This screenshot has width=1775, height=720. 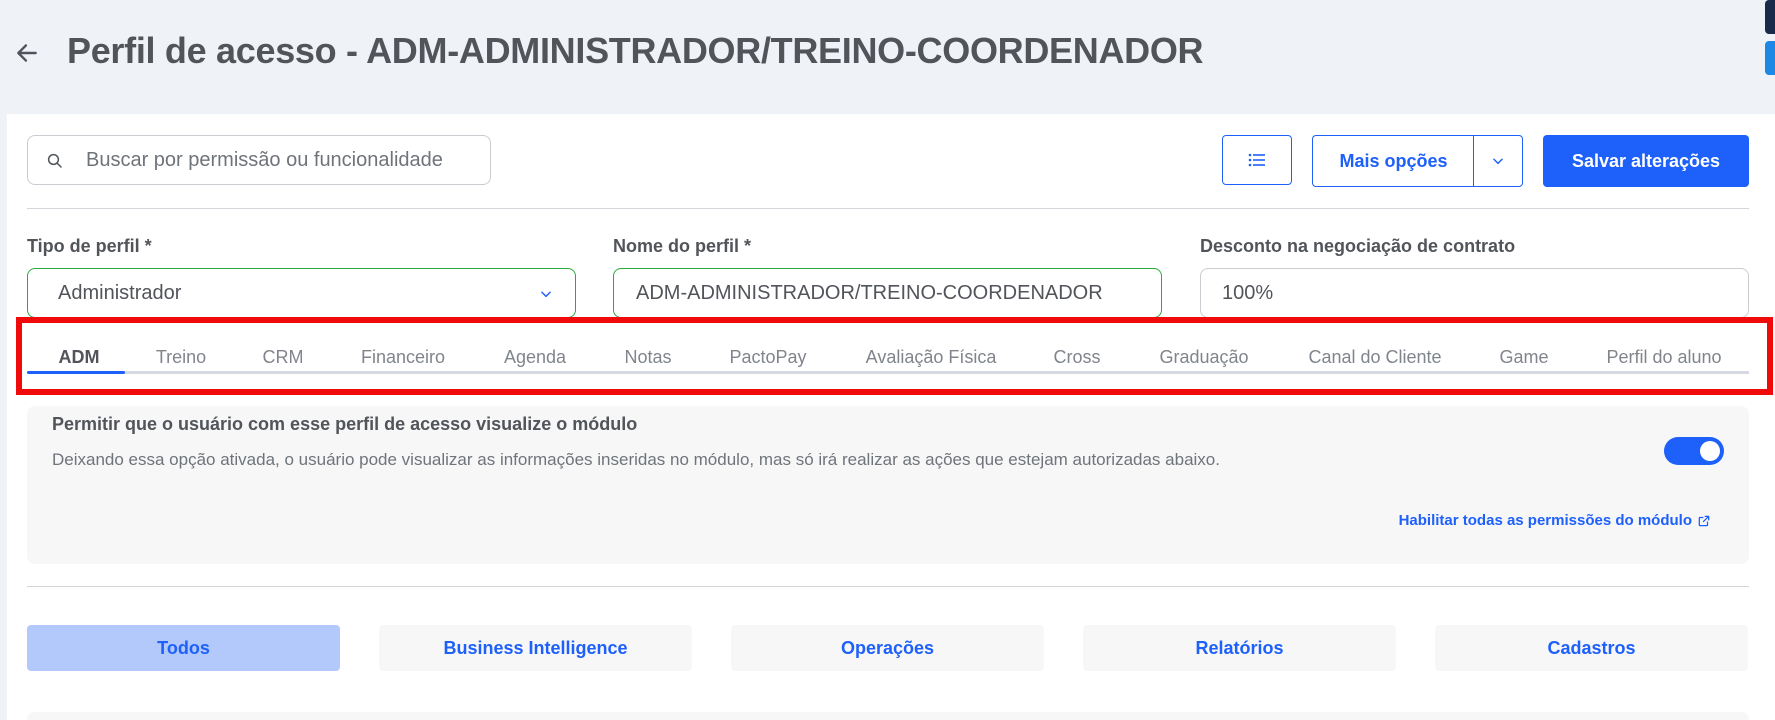 What do you see at coordinates (682, 246) in the screenshot?
I see `profile-name-label: Nome do perfil *` at bounding box center [682, 246].